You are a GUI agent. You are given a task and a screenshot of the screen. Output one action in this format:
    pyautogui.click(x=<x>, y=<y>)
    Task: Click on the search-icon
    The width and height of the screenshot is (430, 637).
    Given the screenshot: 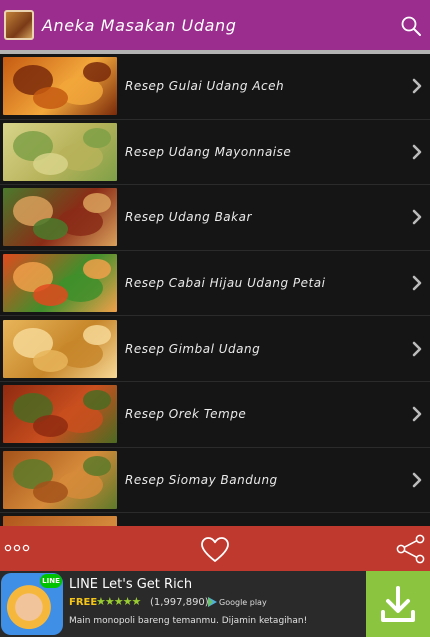 What is the action you would take?
    pyautogui.click(x=411, y=26)
    